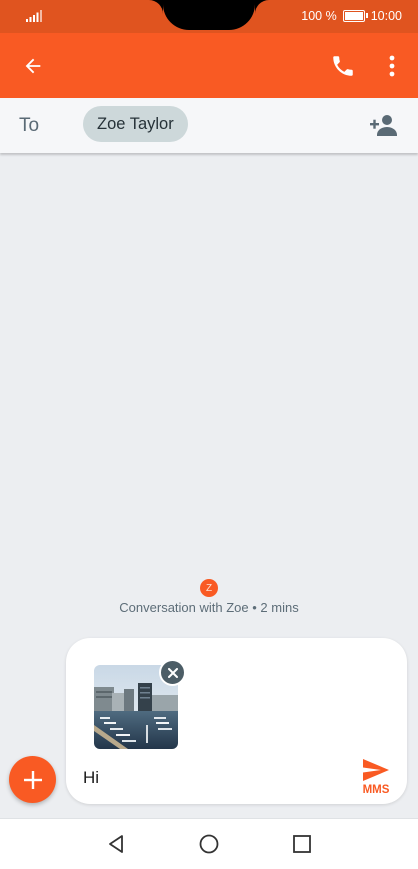  I want to click on nav-recents-icon, so click(302, 844).